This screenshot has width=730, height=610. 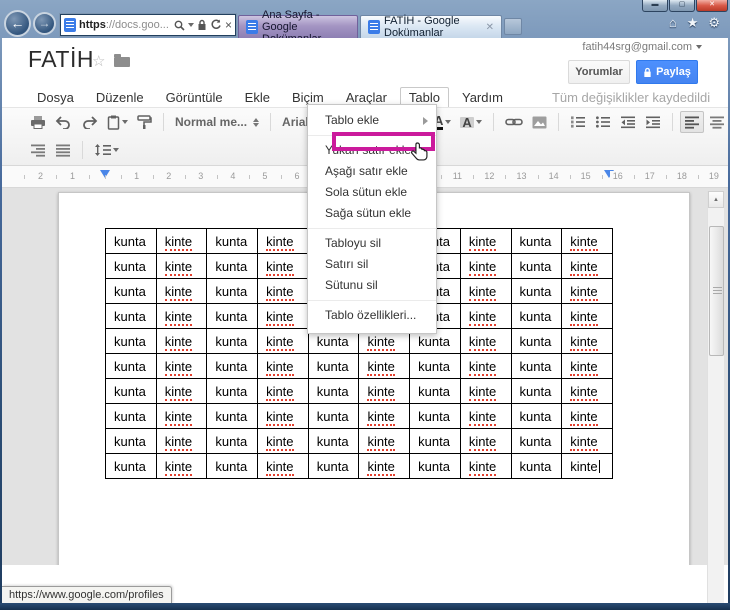 I want to click on paste-icon, so click(x=117, y=122).